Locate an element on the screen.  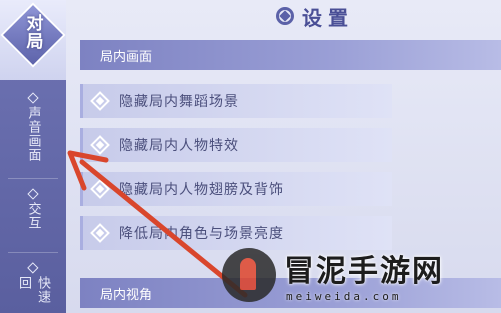
section-title: 局内画面 is located at coordinates (126, 57).